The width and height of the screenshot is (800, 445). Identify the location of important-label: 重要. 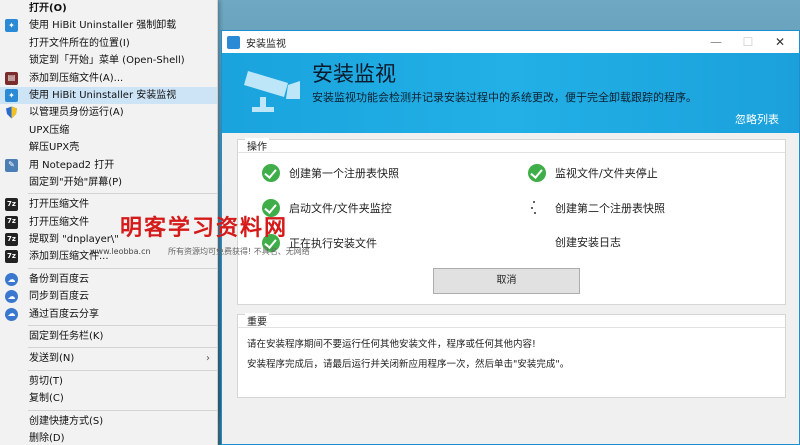
(257, 320).